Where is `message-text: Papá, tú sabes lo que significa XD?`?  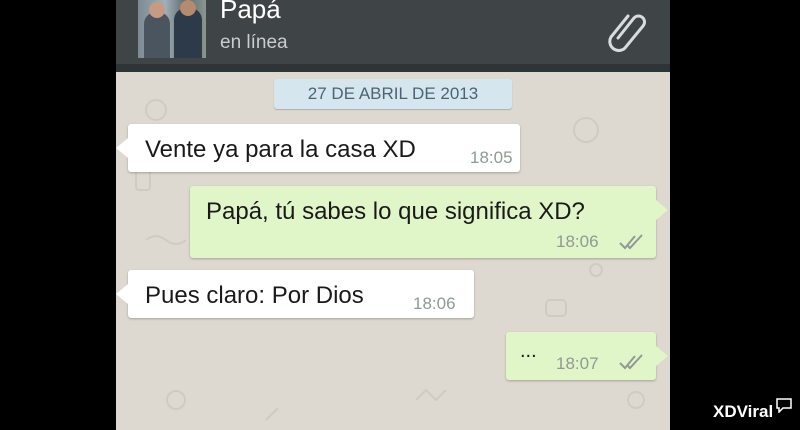
message-text: Papá, tú sabes lo que significa XD? is located at coordinates (395, 211).